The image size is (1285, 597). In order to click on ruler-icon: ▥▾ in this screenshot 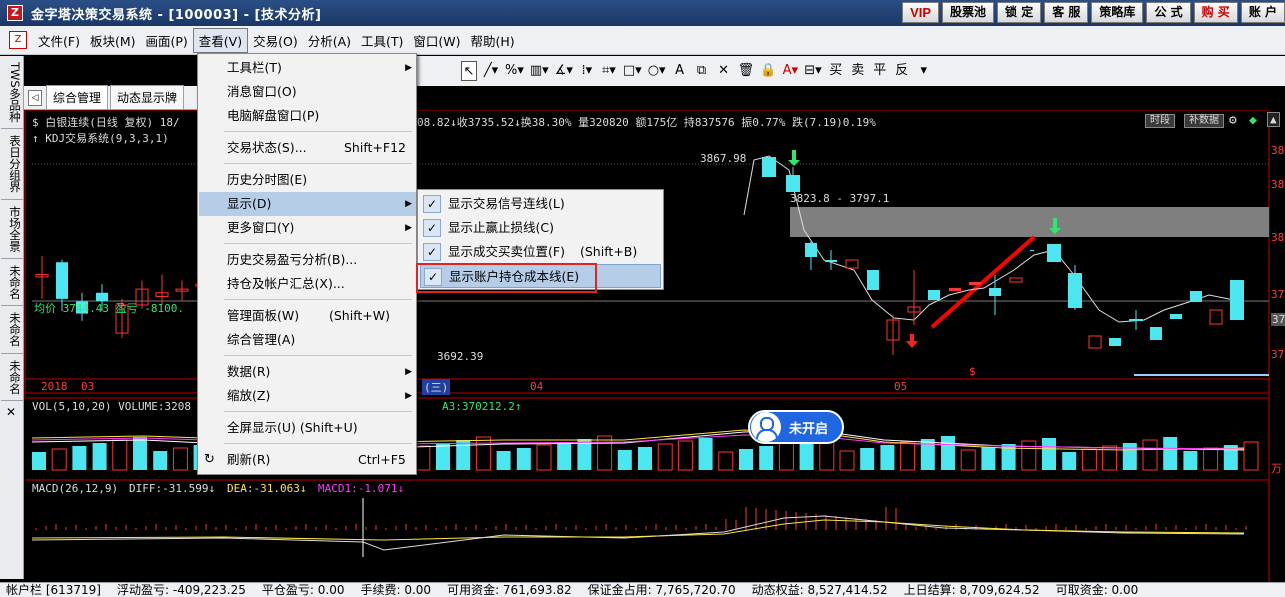, I will do `click(539, 71)`.